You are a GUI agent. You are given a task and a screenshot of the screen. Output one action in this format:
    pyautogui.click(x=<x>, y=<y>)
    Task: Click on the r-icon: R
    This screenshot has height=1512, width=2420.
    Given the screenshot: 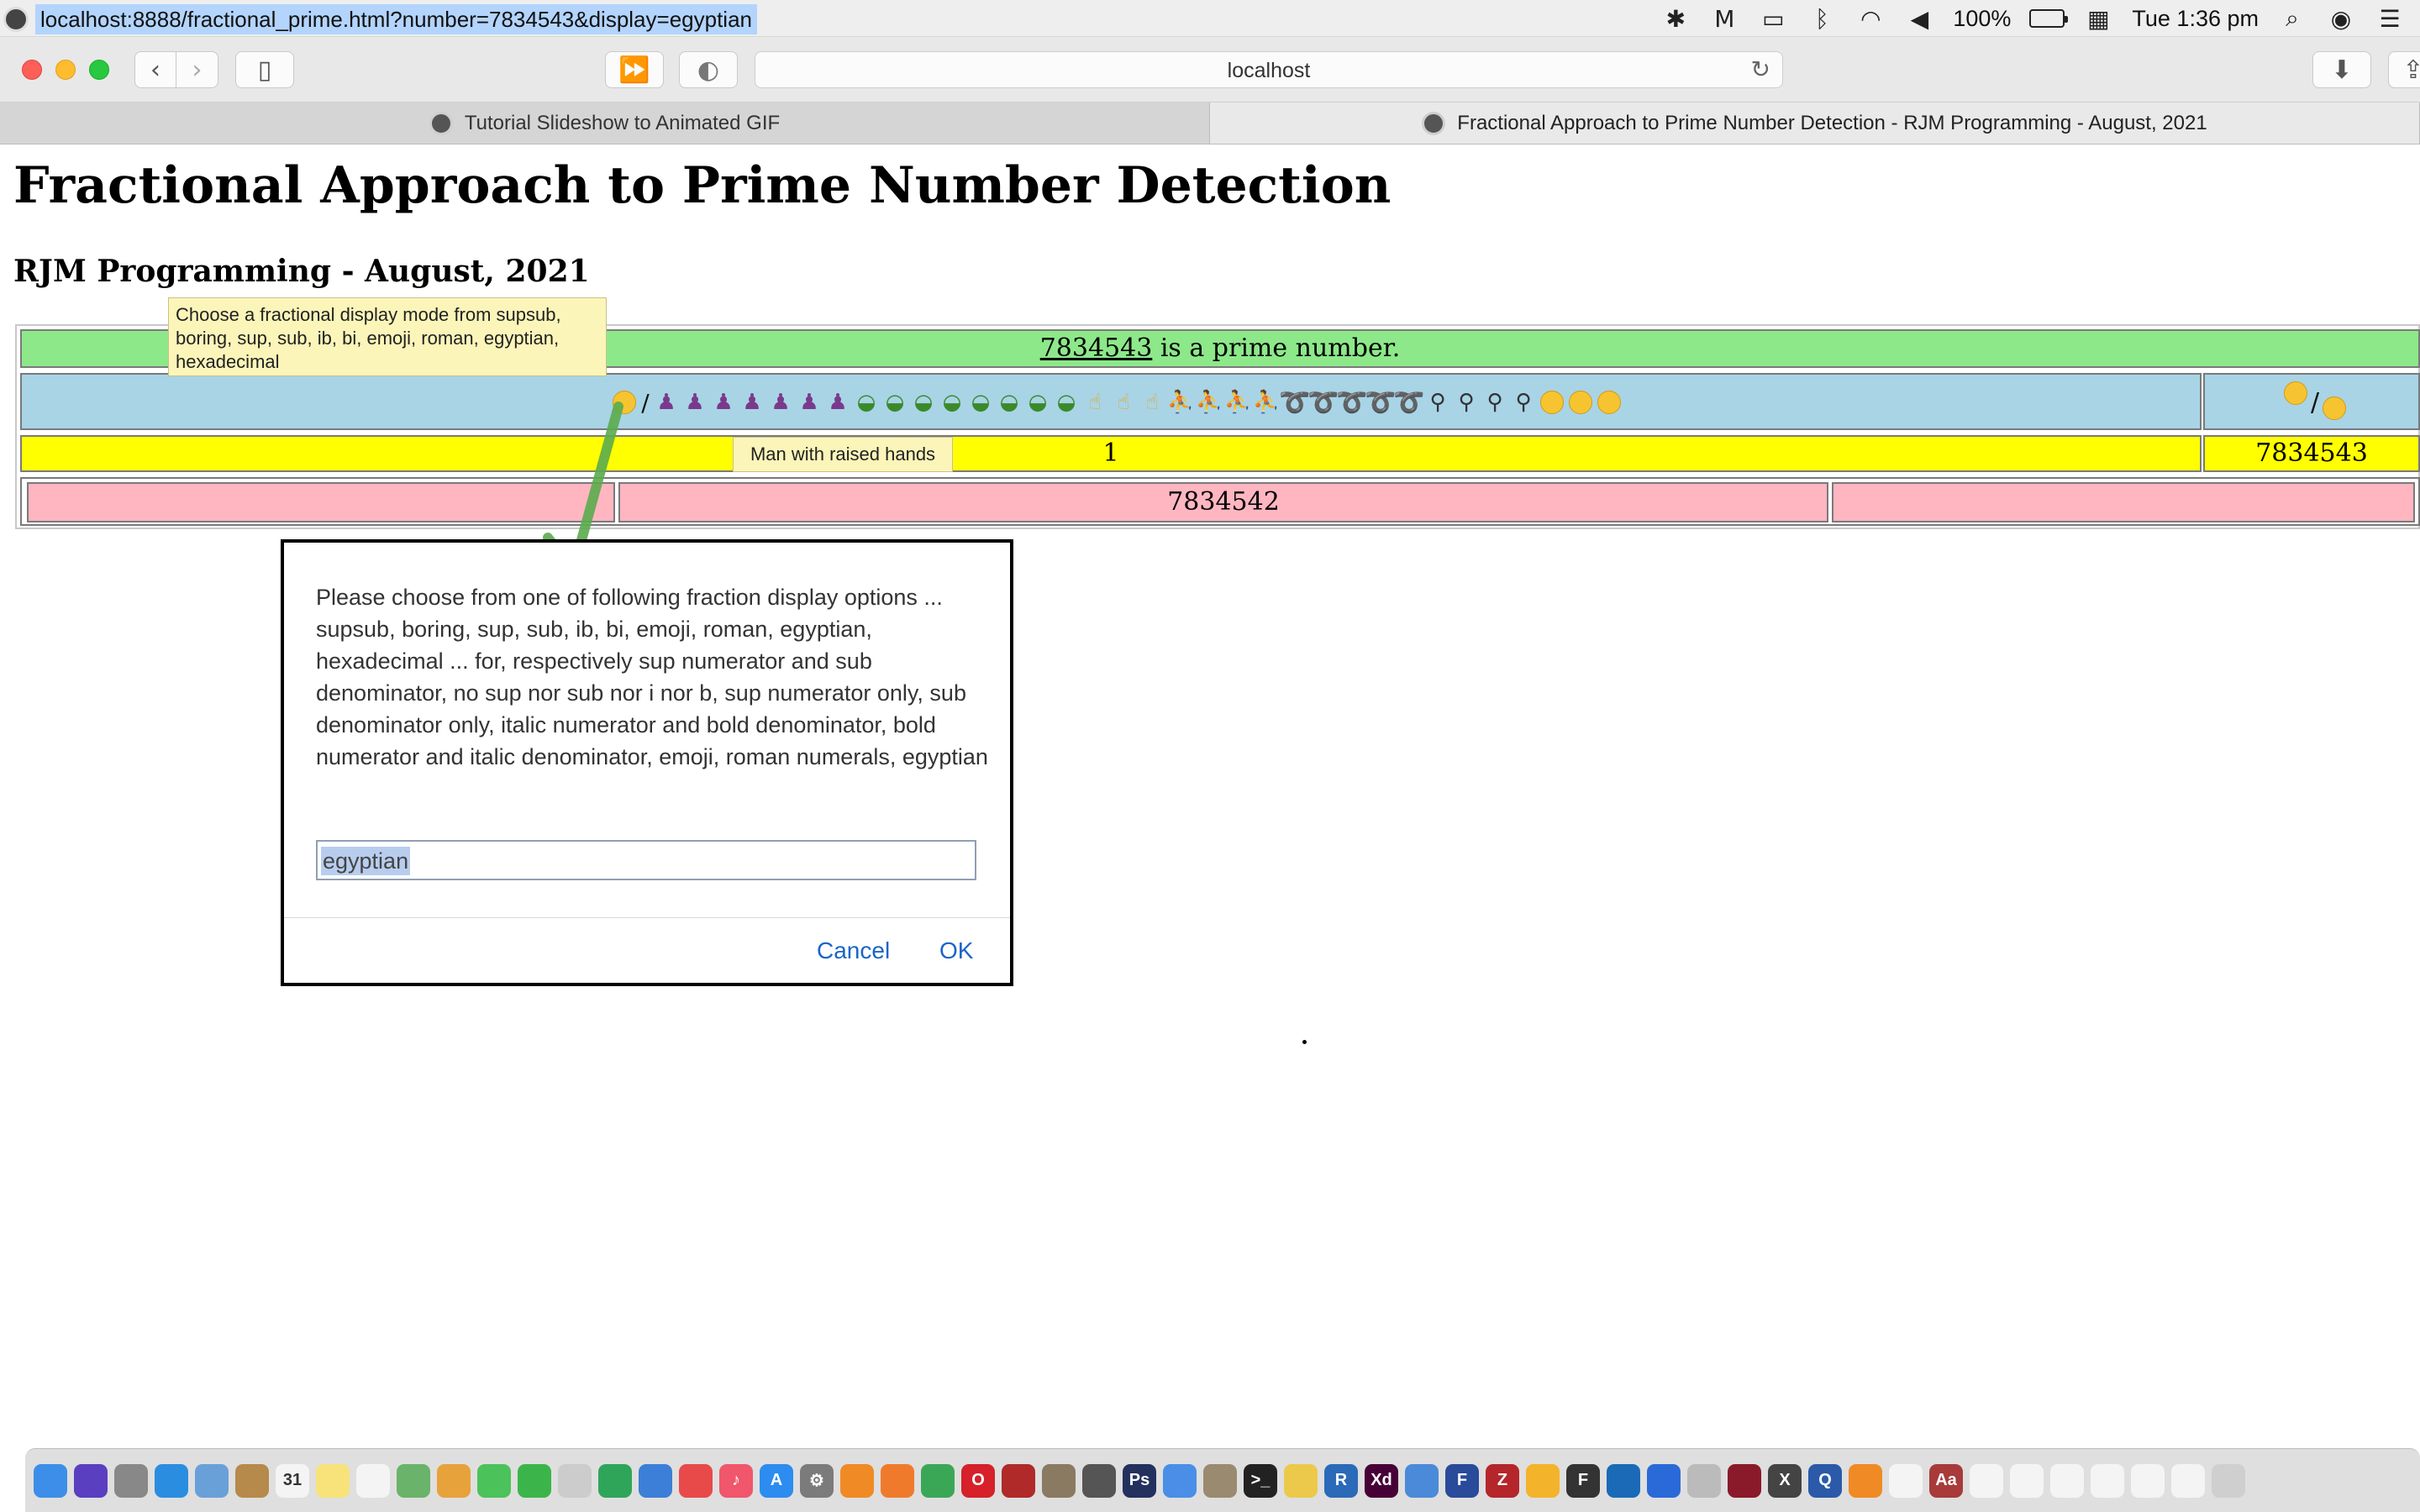 What is the action you would take?
    pyautogui.click(x=1341, y=1480)
    